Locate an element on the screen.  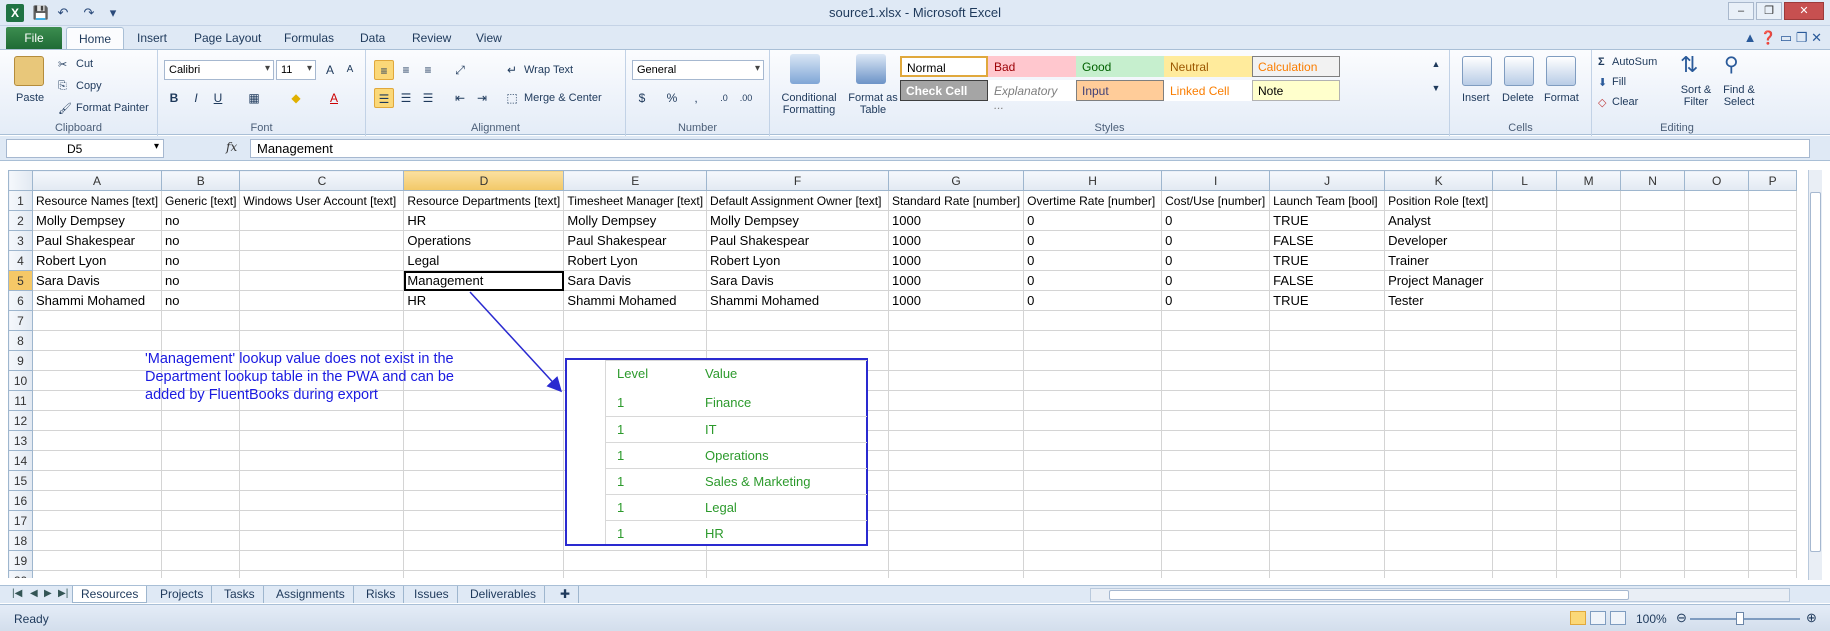
underline-icon: U is located at coordinates (218, 98).